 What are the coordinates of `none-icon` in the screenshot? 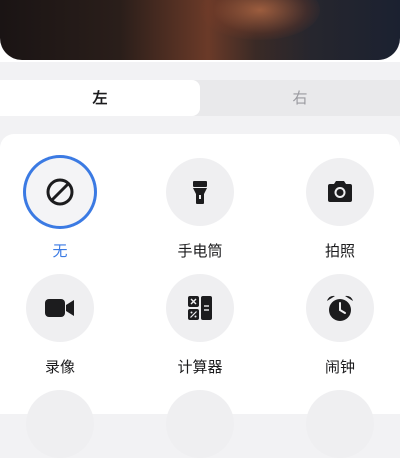 It's located at (60, 192).